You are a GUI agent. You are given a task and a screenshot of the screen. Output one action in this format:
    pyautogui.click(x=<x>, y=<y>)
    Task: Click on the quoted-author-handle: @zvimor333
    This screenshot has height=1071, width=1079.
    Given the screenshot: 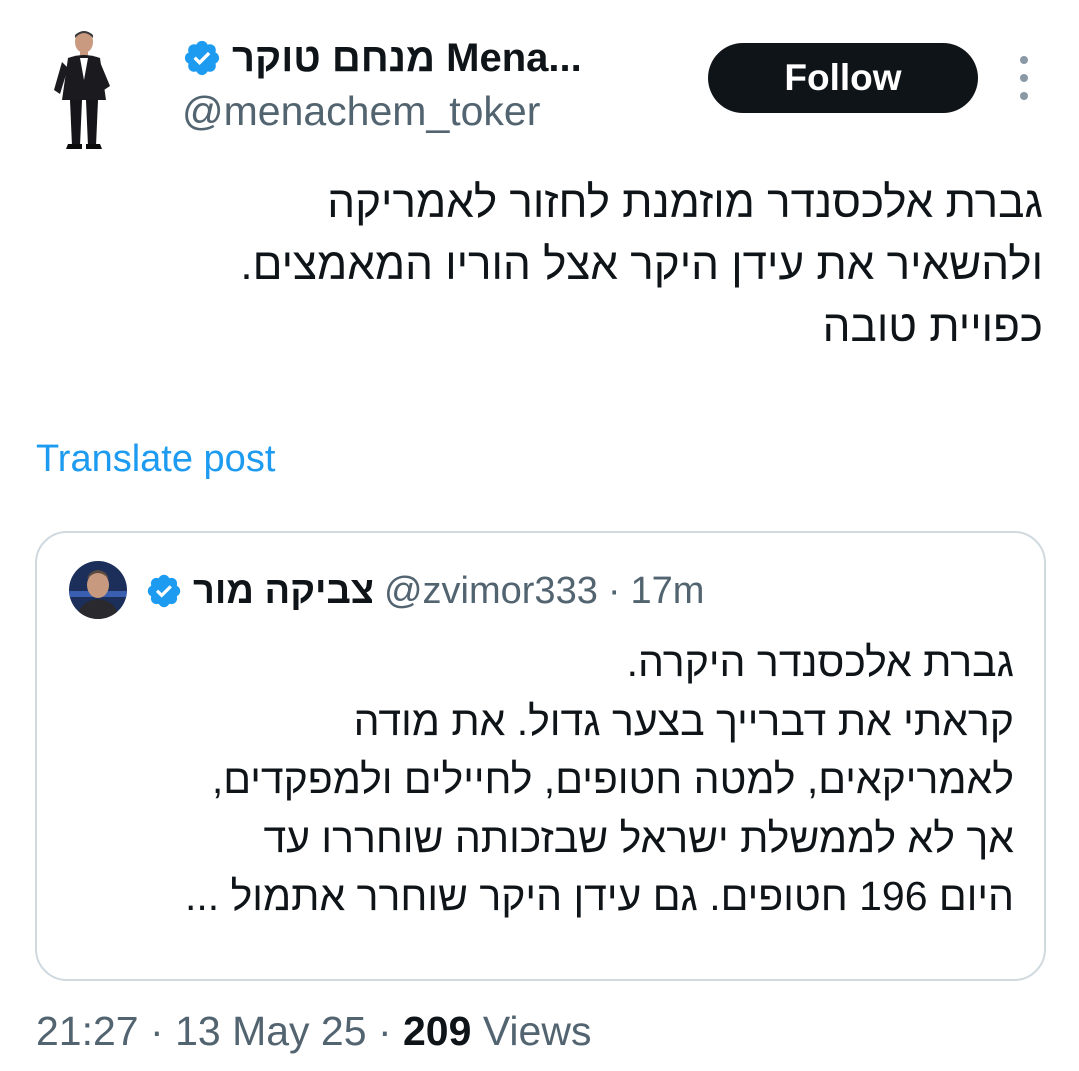 What is the action you would take?
    pyautogui.click(x=491, y=591)
    